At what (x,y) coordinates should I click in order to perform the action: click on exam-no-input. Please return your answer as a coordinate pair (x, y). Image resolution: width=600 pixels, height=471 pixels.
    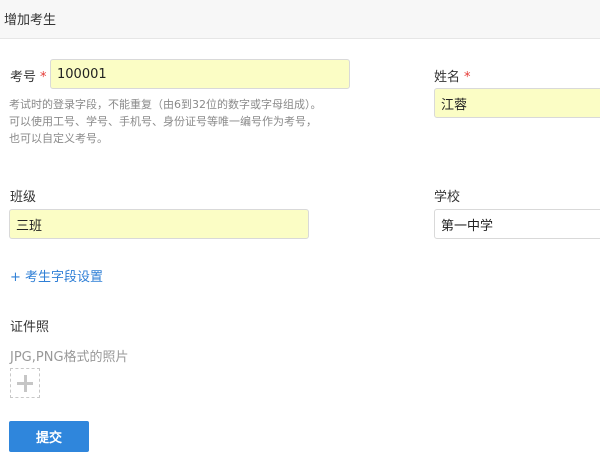
    Looking at the image, I should click on (200, 74).